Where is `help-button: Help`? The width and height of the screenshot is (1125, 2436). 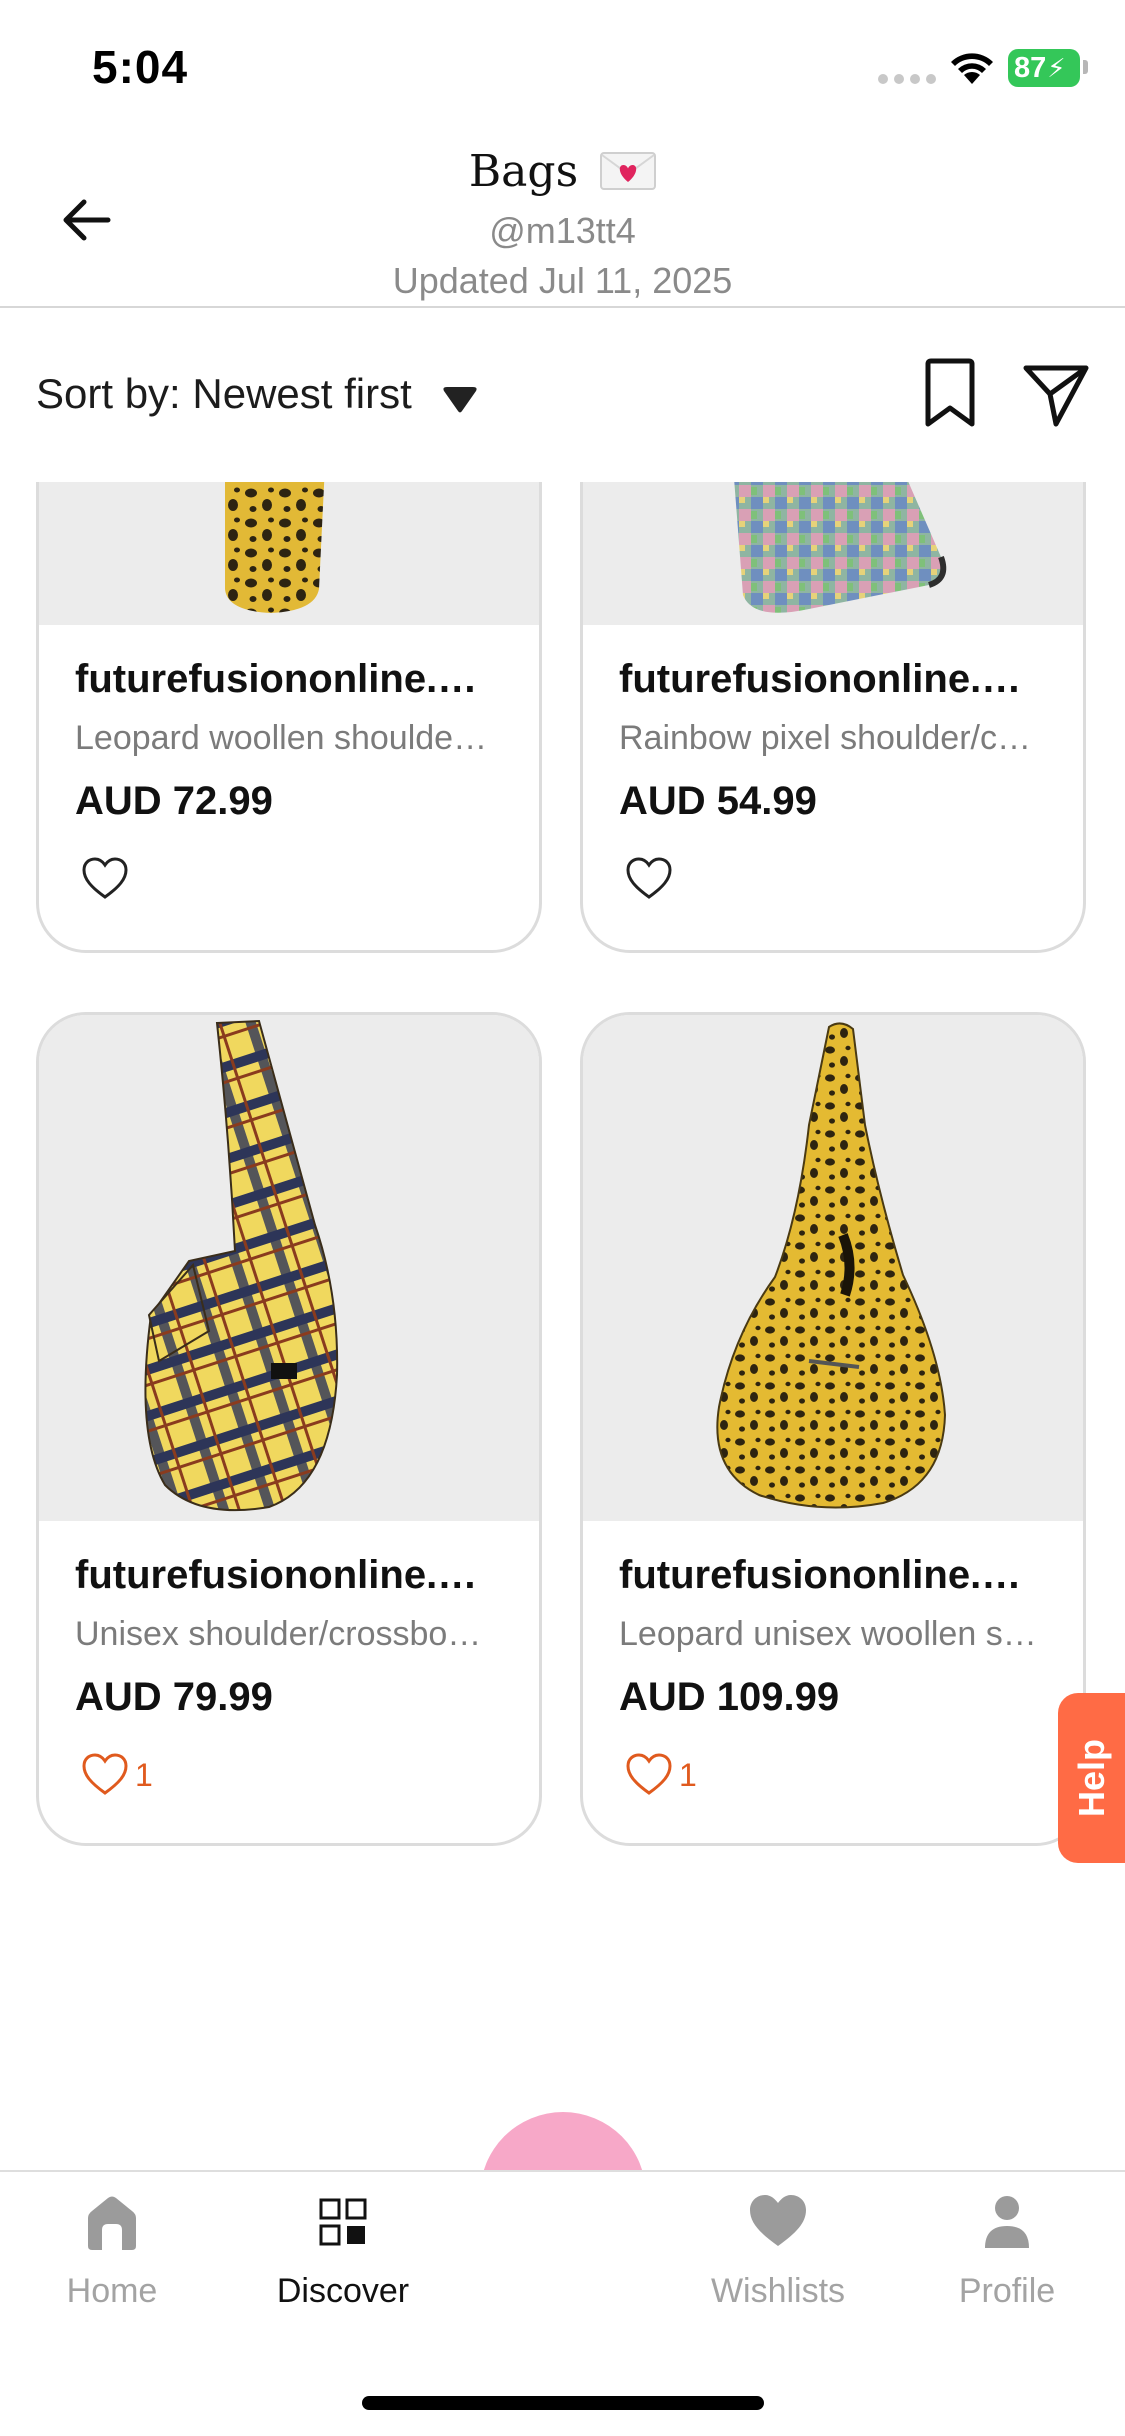
help-button: Help is located at coordinates (1091, 1778).